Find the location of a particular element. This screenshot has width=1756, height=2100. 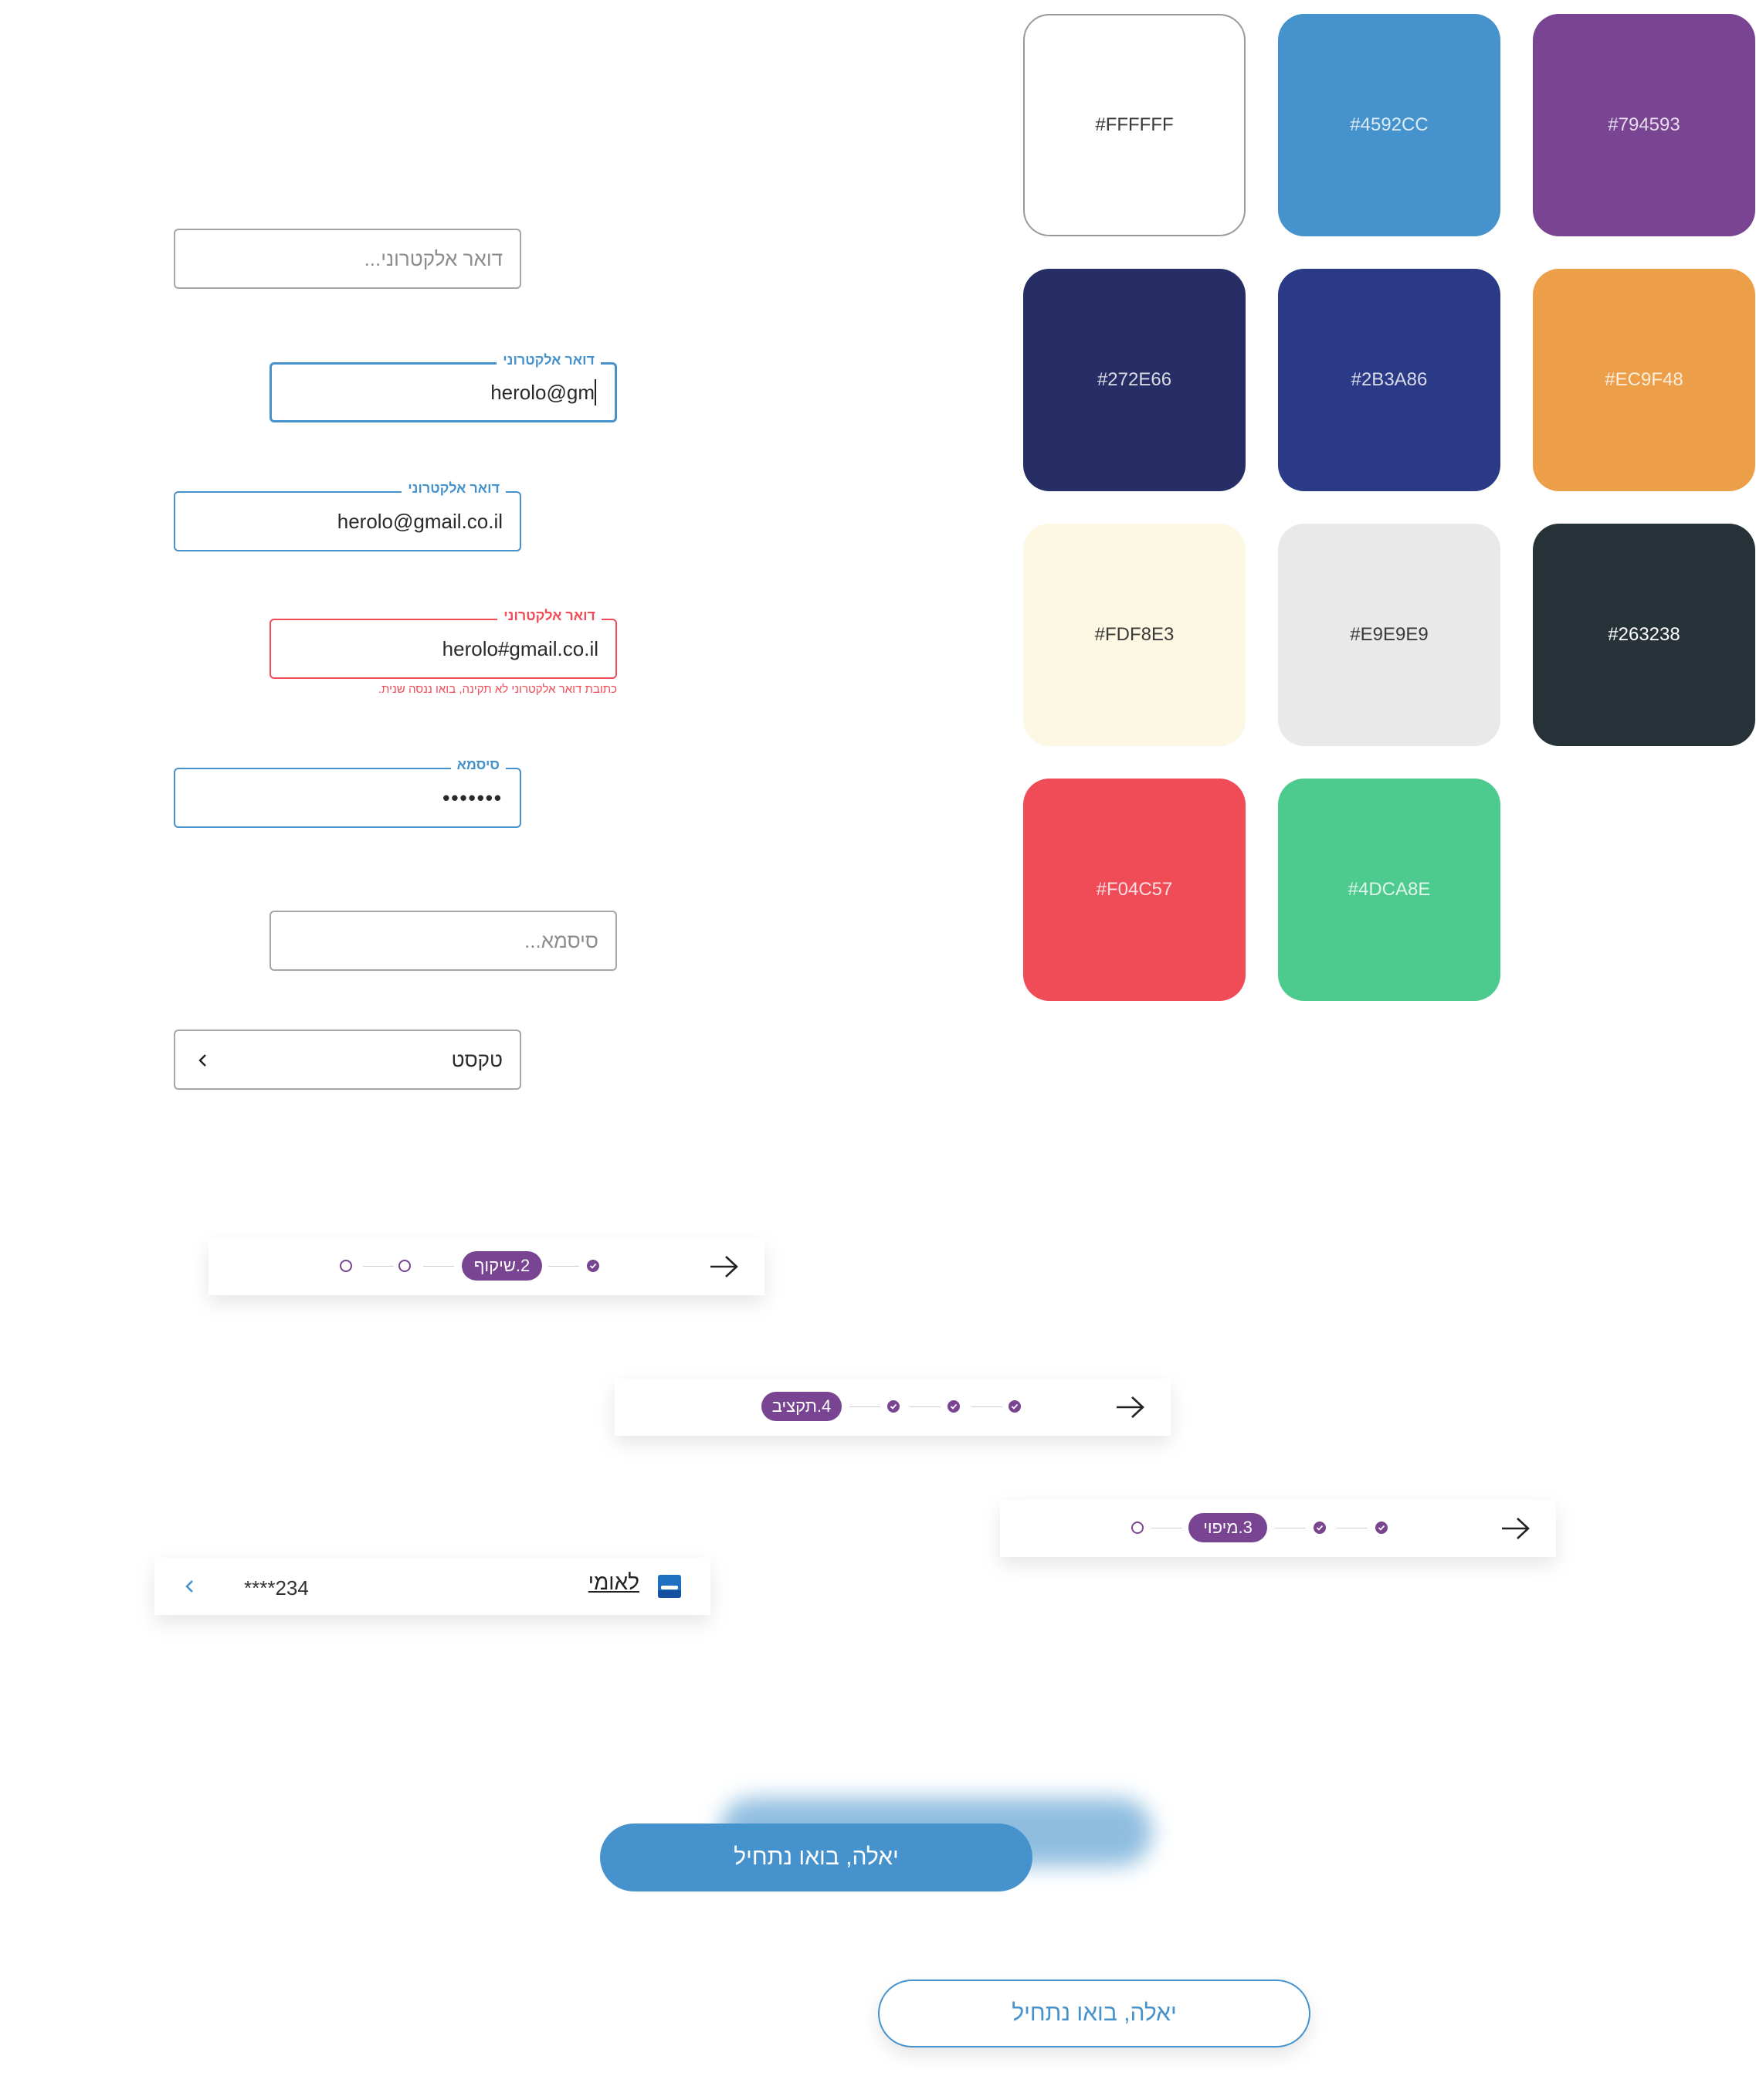

swatch-label: #E9E9E9 is located at coordinates (1389, 634).